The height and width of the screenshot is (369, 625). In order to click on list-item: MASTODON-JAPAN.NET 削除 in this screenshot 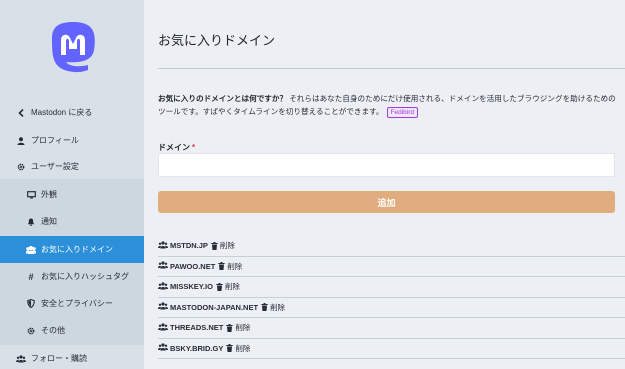, I will do `click(391, 308)`.